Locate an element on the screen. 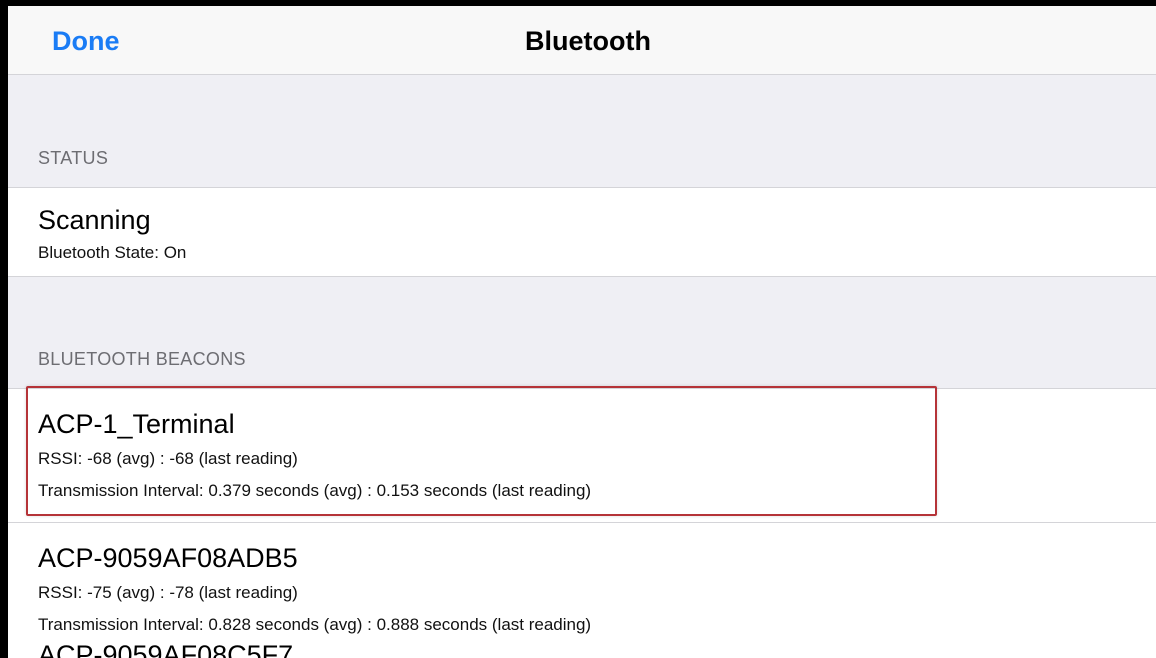 This screenshot has height=658, width=1156. navigation-bar: Done Bluetooth is located at coordinates (582, 40).